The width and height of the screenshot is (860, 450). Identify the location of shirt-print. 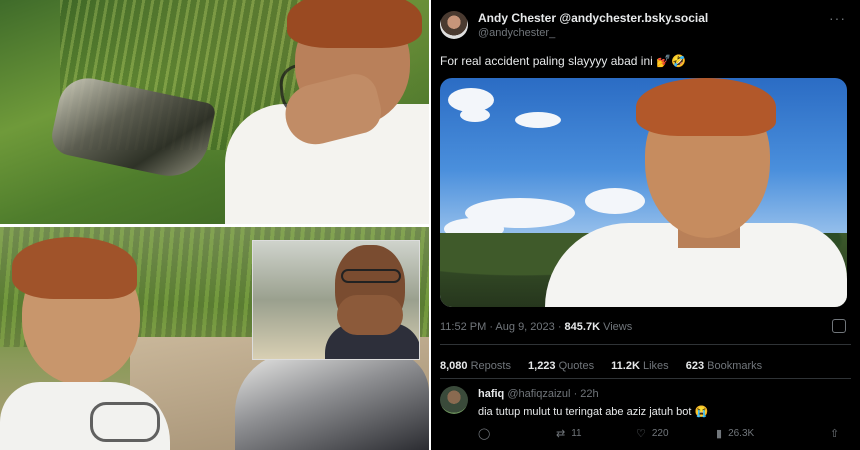
(125, 422).